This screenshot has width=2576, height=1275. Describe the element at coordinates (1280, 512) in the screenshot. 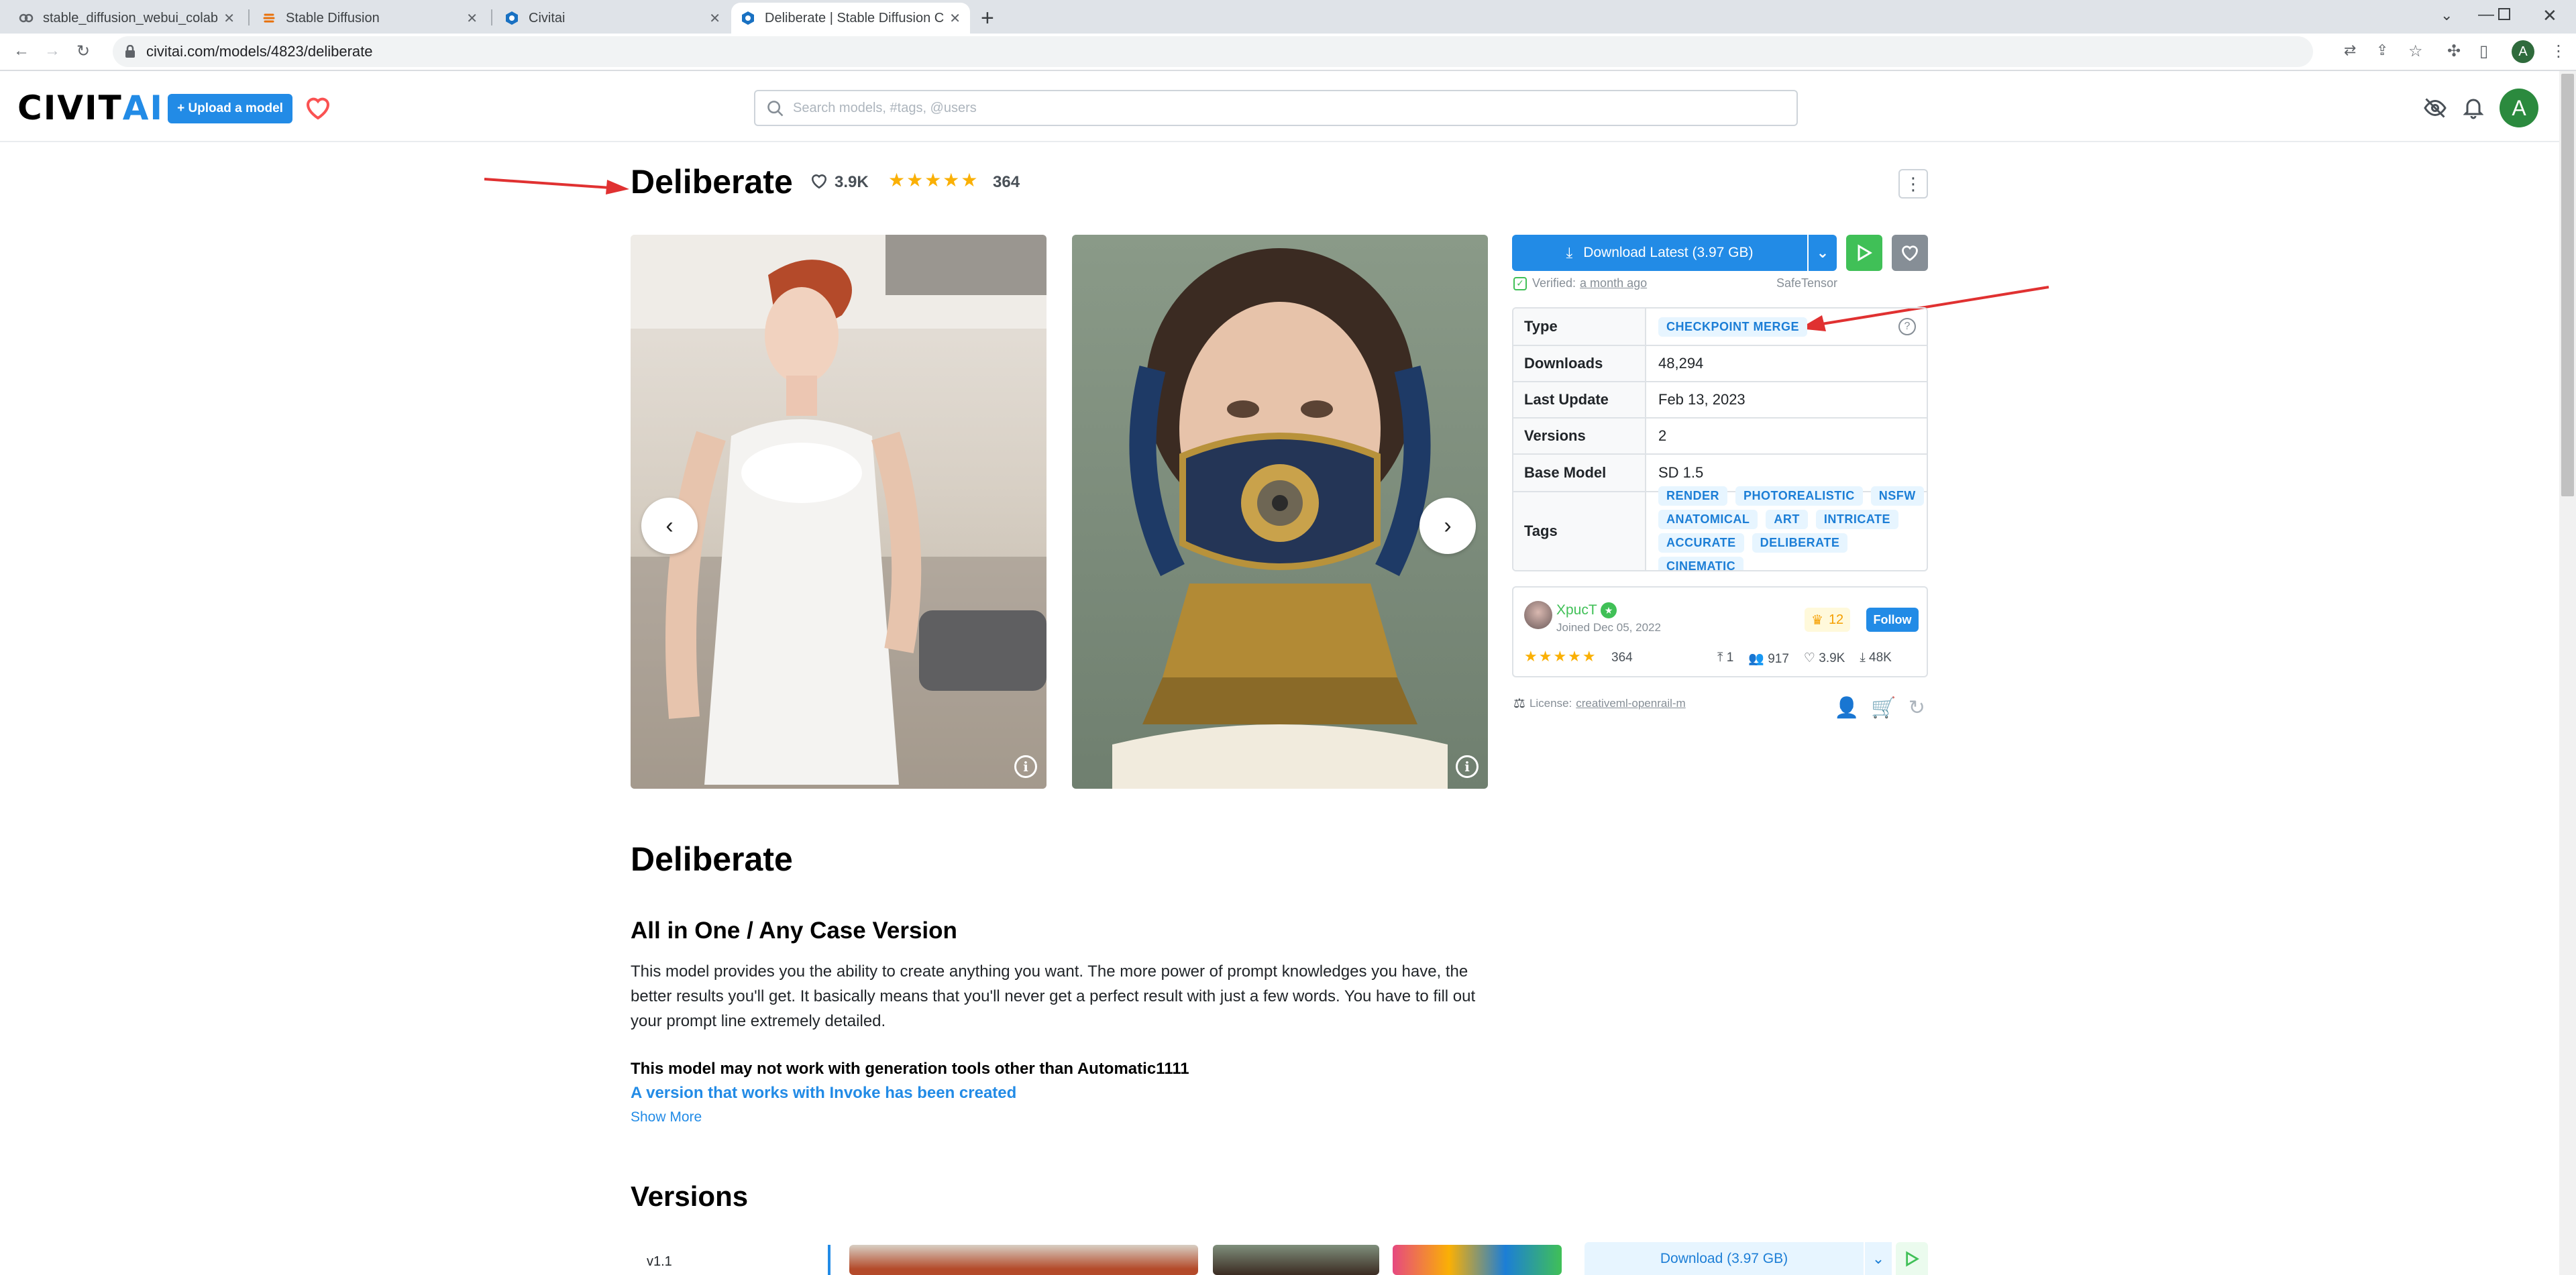

I see `preview-image-mask: › i` at that location.